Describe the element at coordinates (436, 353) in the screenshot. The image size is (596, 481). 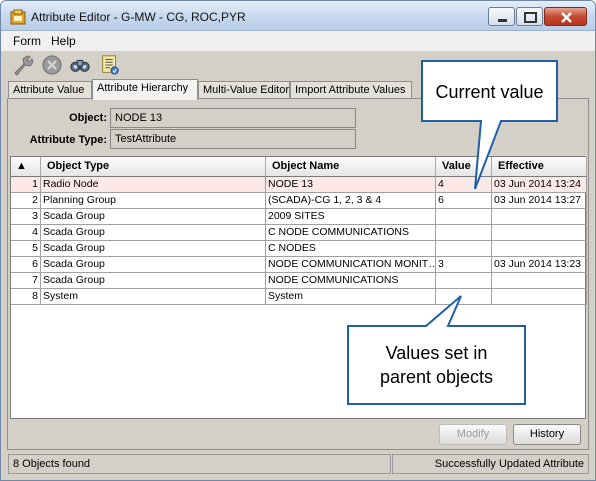
I see `callout-parent-values-line1: Values set in` at that location.